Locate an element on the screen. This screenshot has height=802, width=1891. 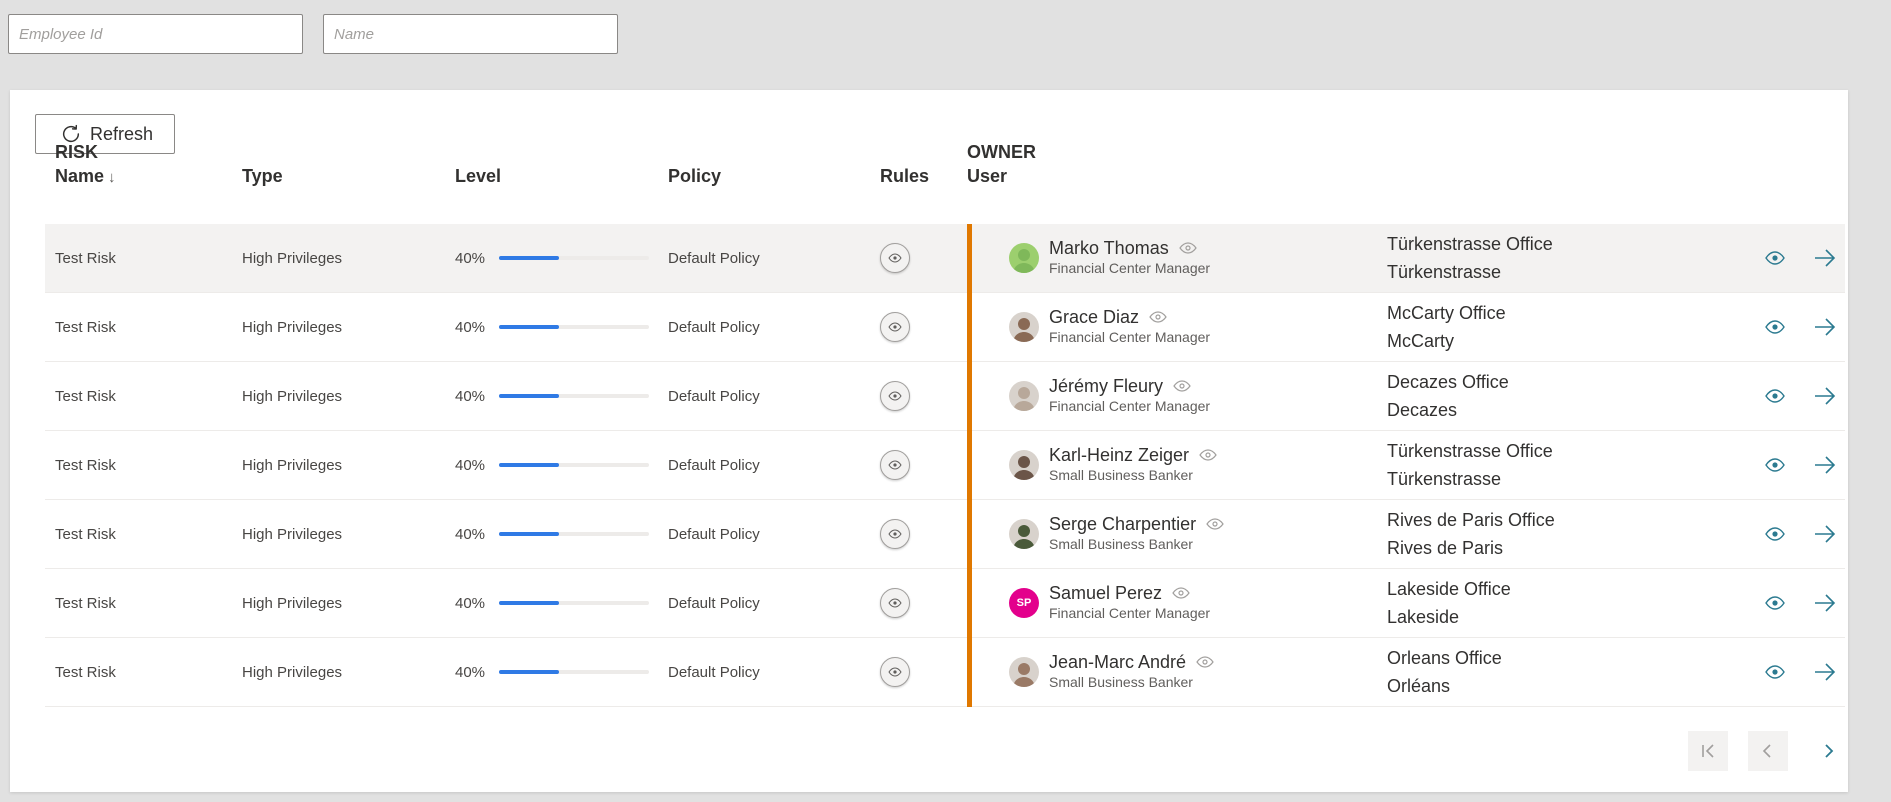
previous-page-button is located at coordinates (1768, 751).